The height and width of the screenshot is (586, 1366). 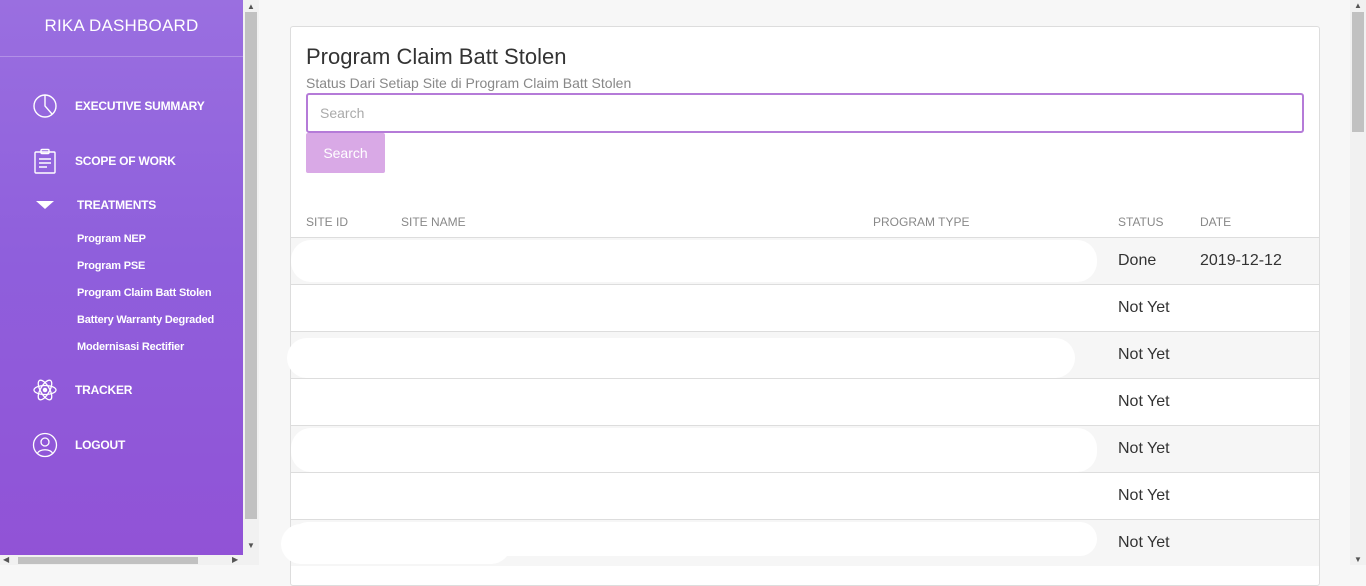 What do you see at coordinates (111, 266) in the screenshot?
I see `subnav-program-pse: Program PSE` at bounding box center [111, 266].